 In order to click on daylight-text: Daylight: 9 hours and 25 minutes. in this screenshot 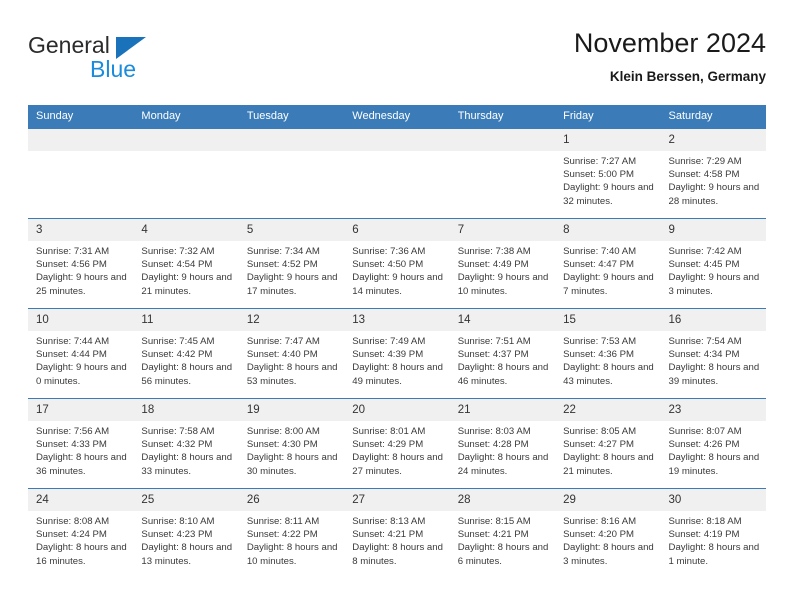, I will do `click(81, 284)`.